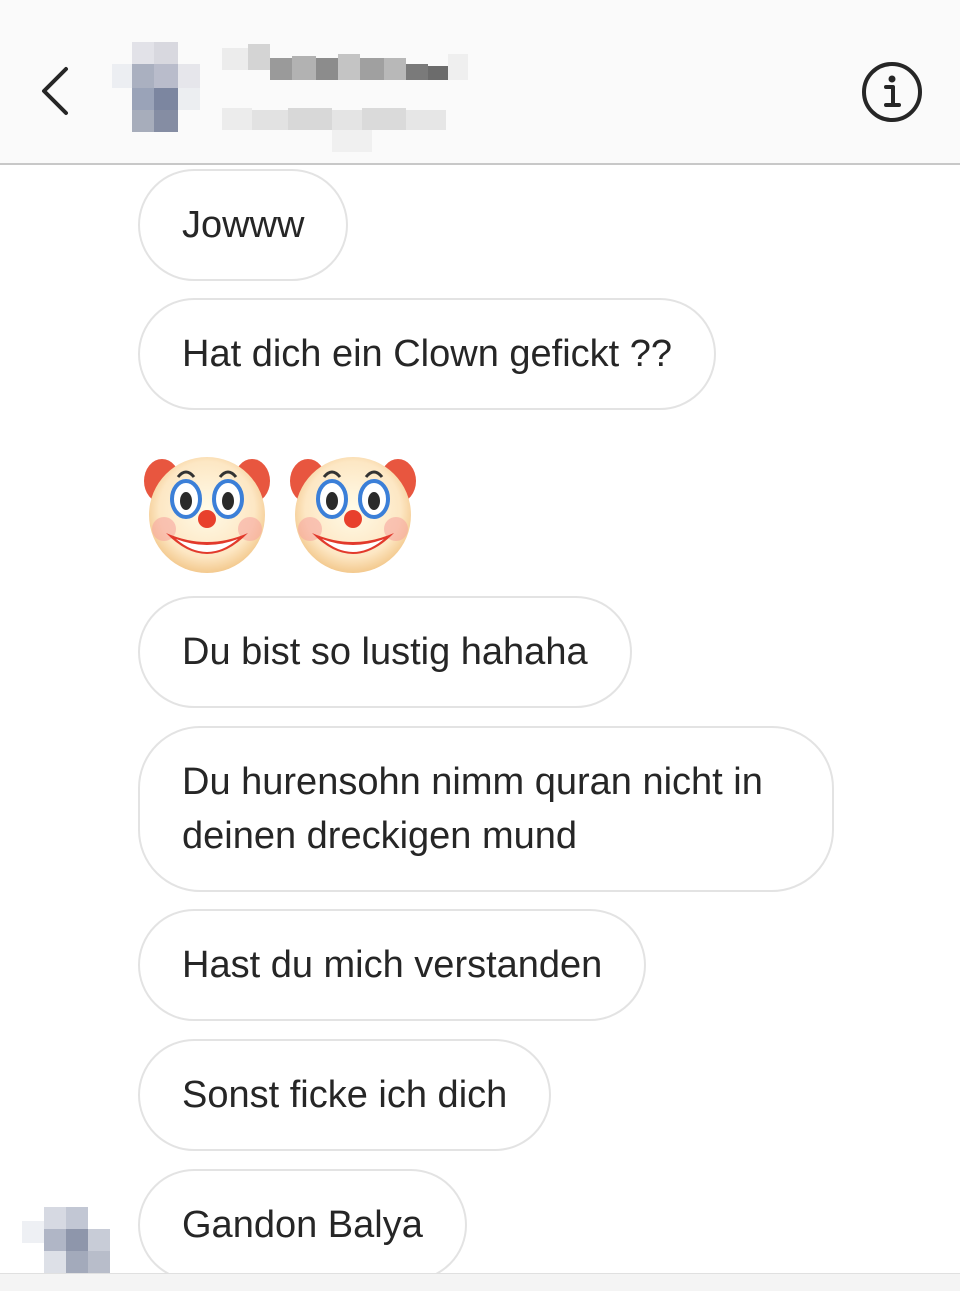 This screenshot has width=960, height=1291. What do you see at coordinates (67, 1240) in the screenshot?
I see `sender-avatar` at bounding box center [67, 1240].